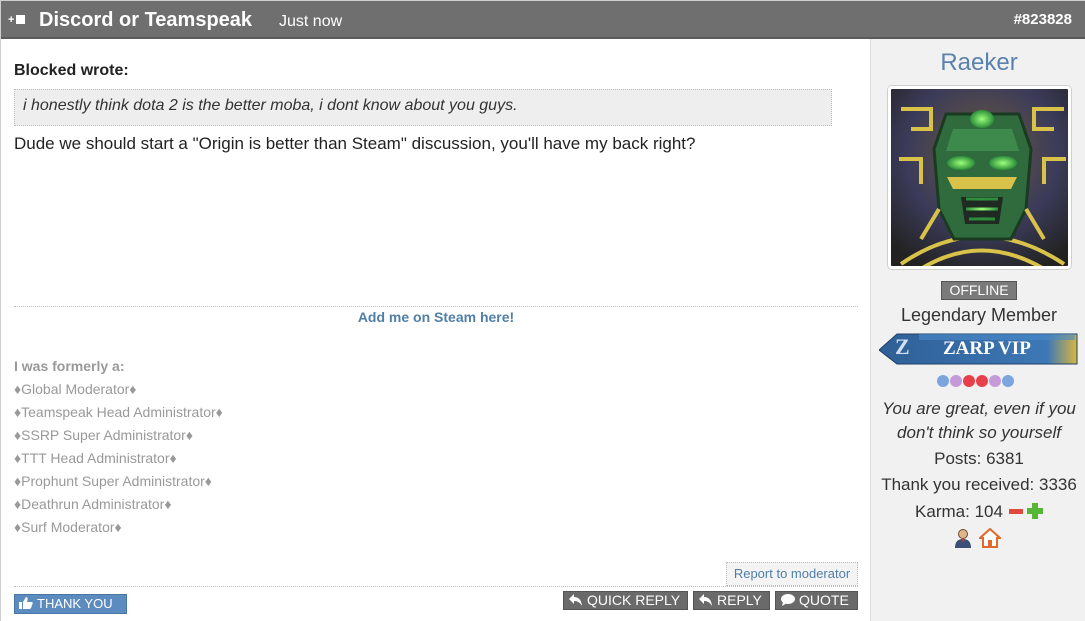 Image resolution: width=1085 pixels, height=621 pixels. I want to click on vip-badge: Z ZARP VIP, so click(978, 350).